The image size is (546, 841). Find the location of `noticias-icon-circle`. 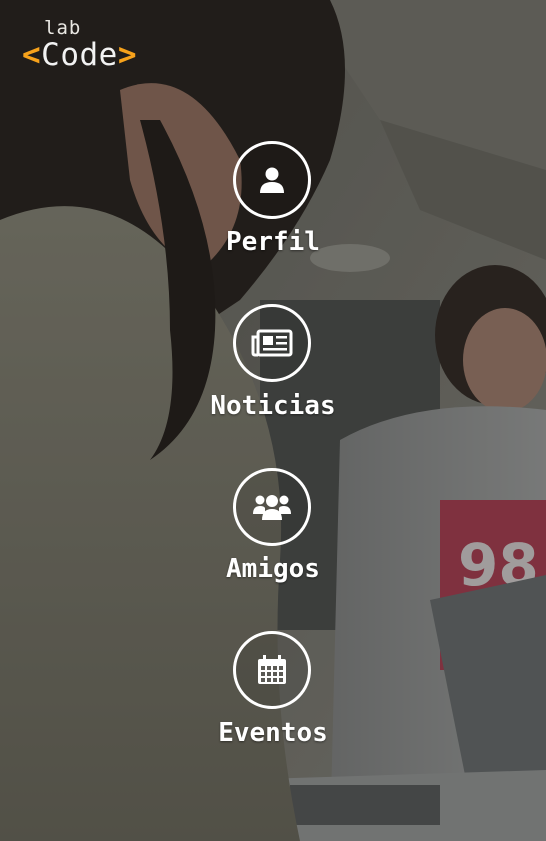

noticias-icon-circle is located at coordinates (272, 343).